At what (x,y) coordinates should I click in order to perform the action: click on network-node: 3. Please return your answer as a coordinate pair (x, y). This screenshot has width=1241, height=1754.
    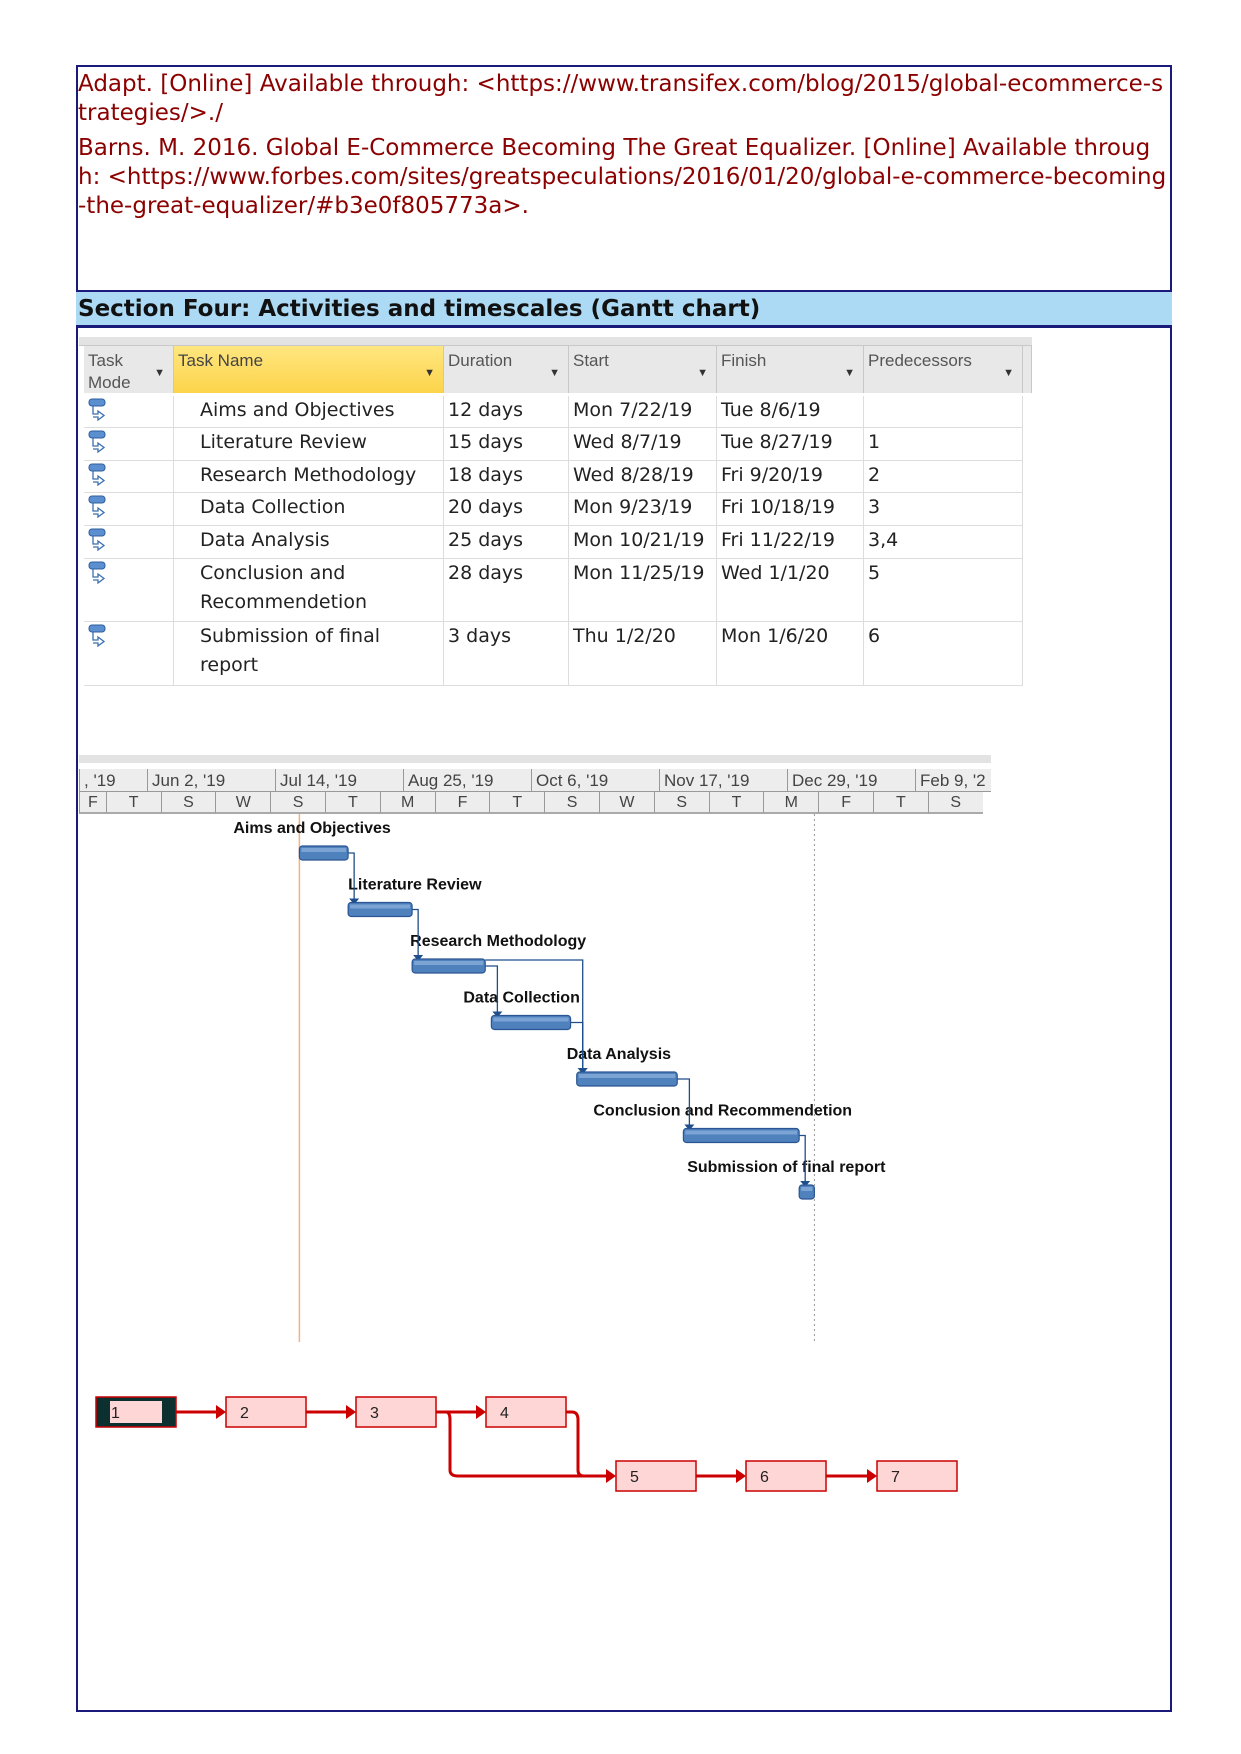
    Looking at the image, I should click on (396, 1412).